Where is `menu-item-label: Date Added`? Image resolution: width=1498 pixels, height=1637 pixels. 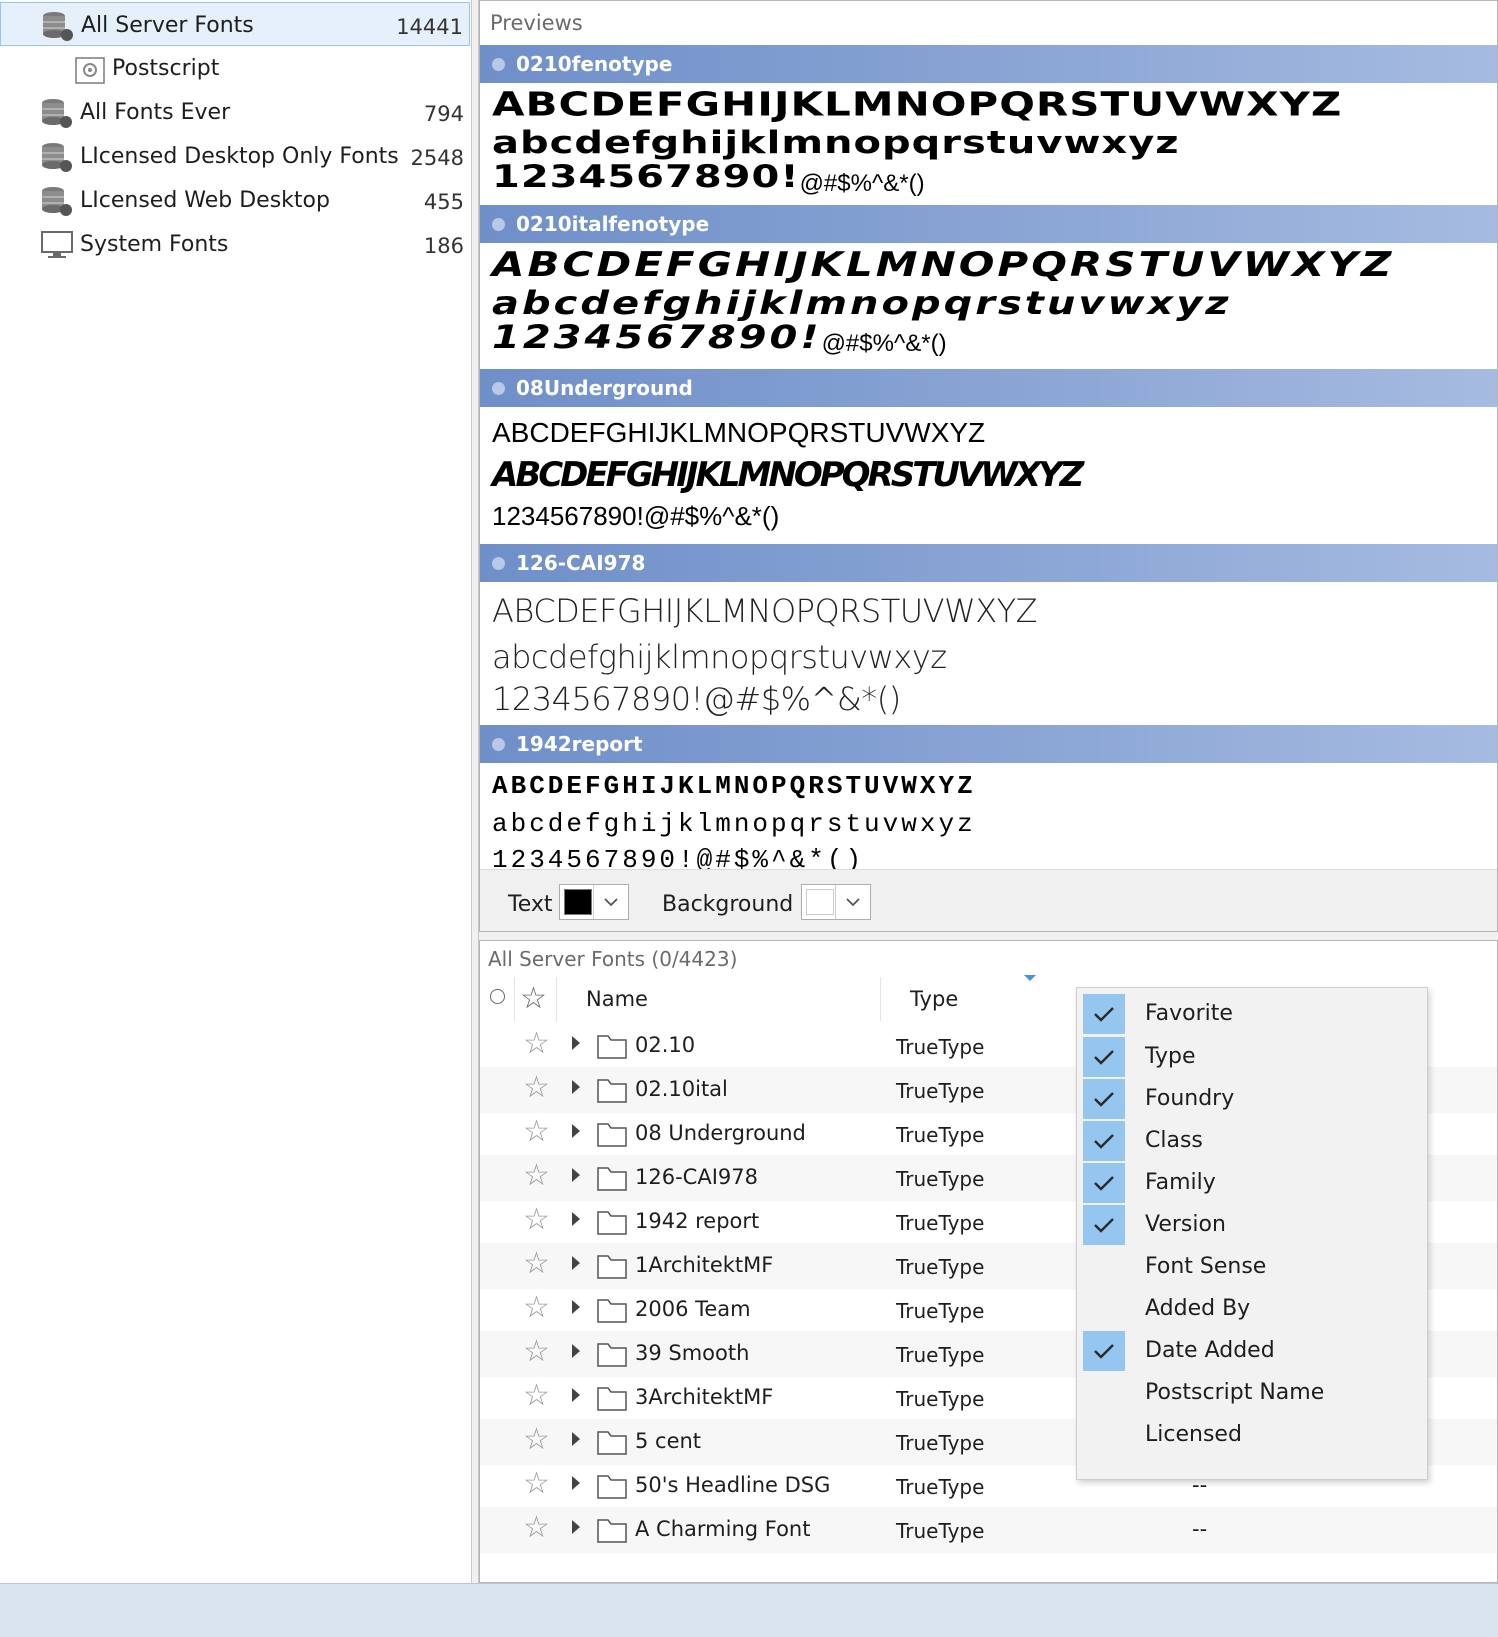 menu-item-label: Date Added is located at coordinates (1210, 1350).